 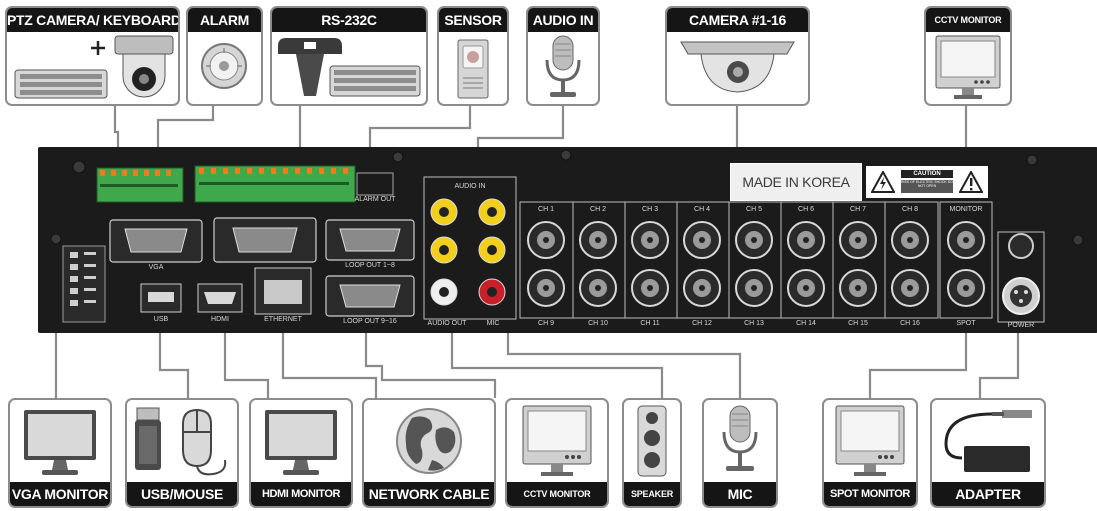 I want to click on power-panel-label: POWER, so click(x=1021, y=325).